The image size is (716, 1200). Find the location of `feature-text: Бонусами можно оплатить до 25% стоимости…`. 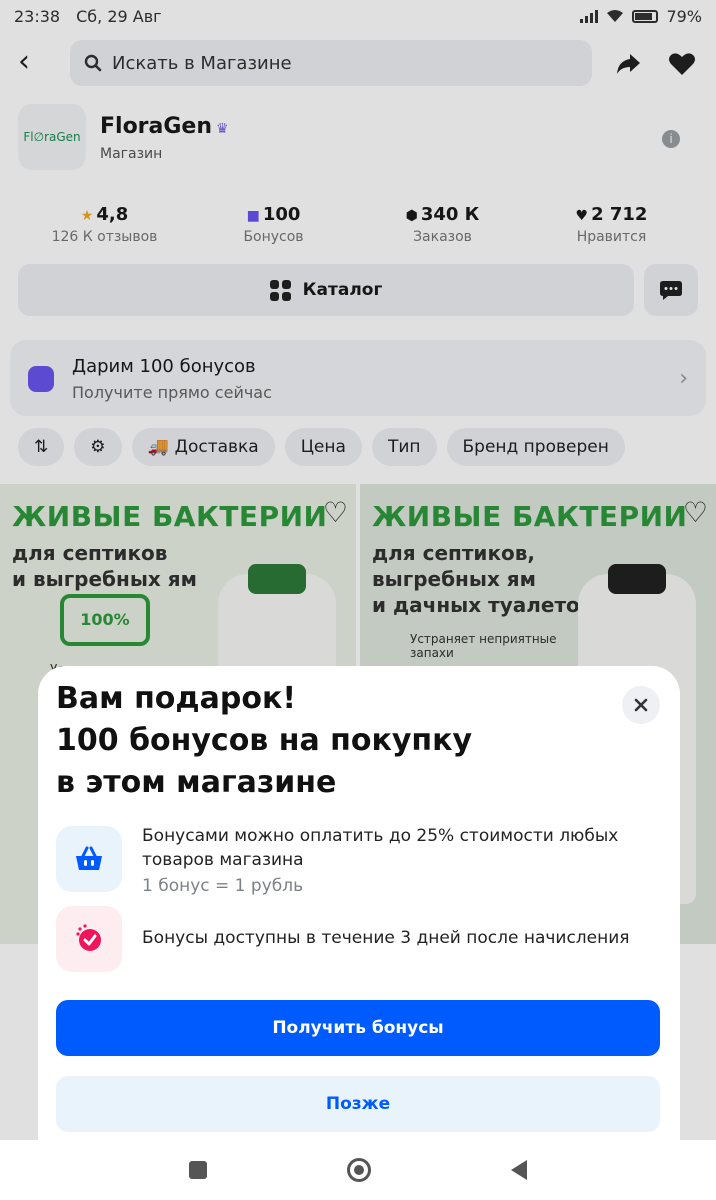

feature-text: Бонусами можно оплатить до 25% стоимости… is located at coordinates (380, 848).